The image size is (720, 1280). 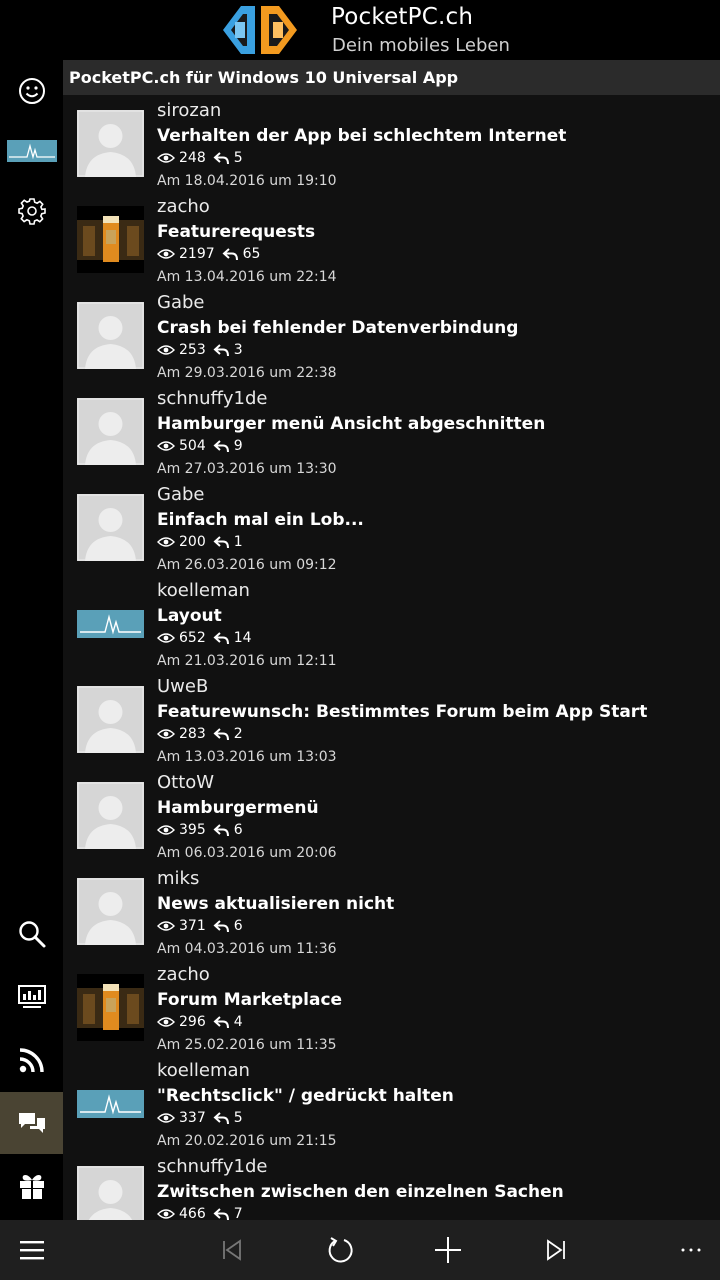 I want to click on reply-count: 2, so click(x=238, y=734).